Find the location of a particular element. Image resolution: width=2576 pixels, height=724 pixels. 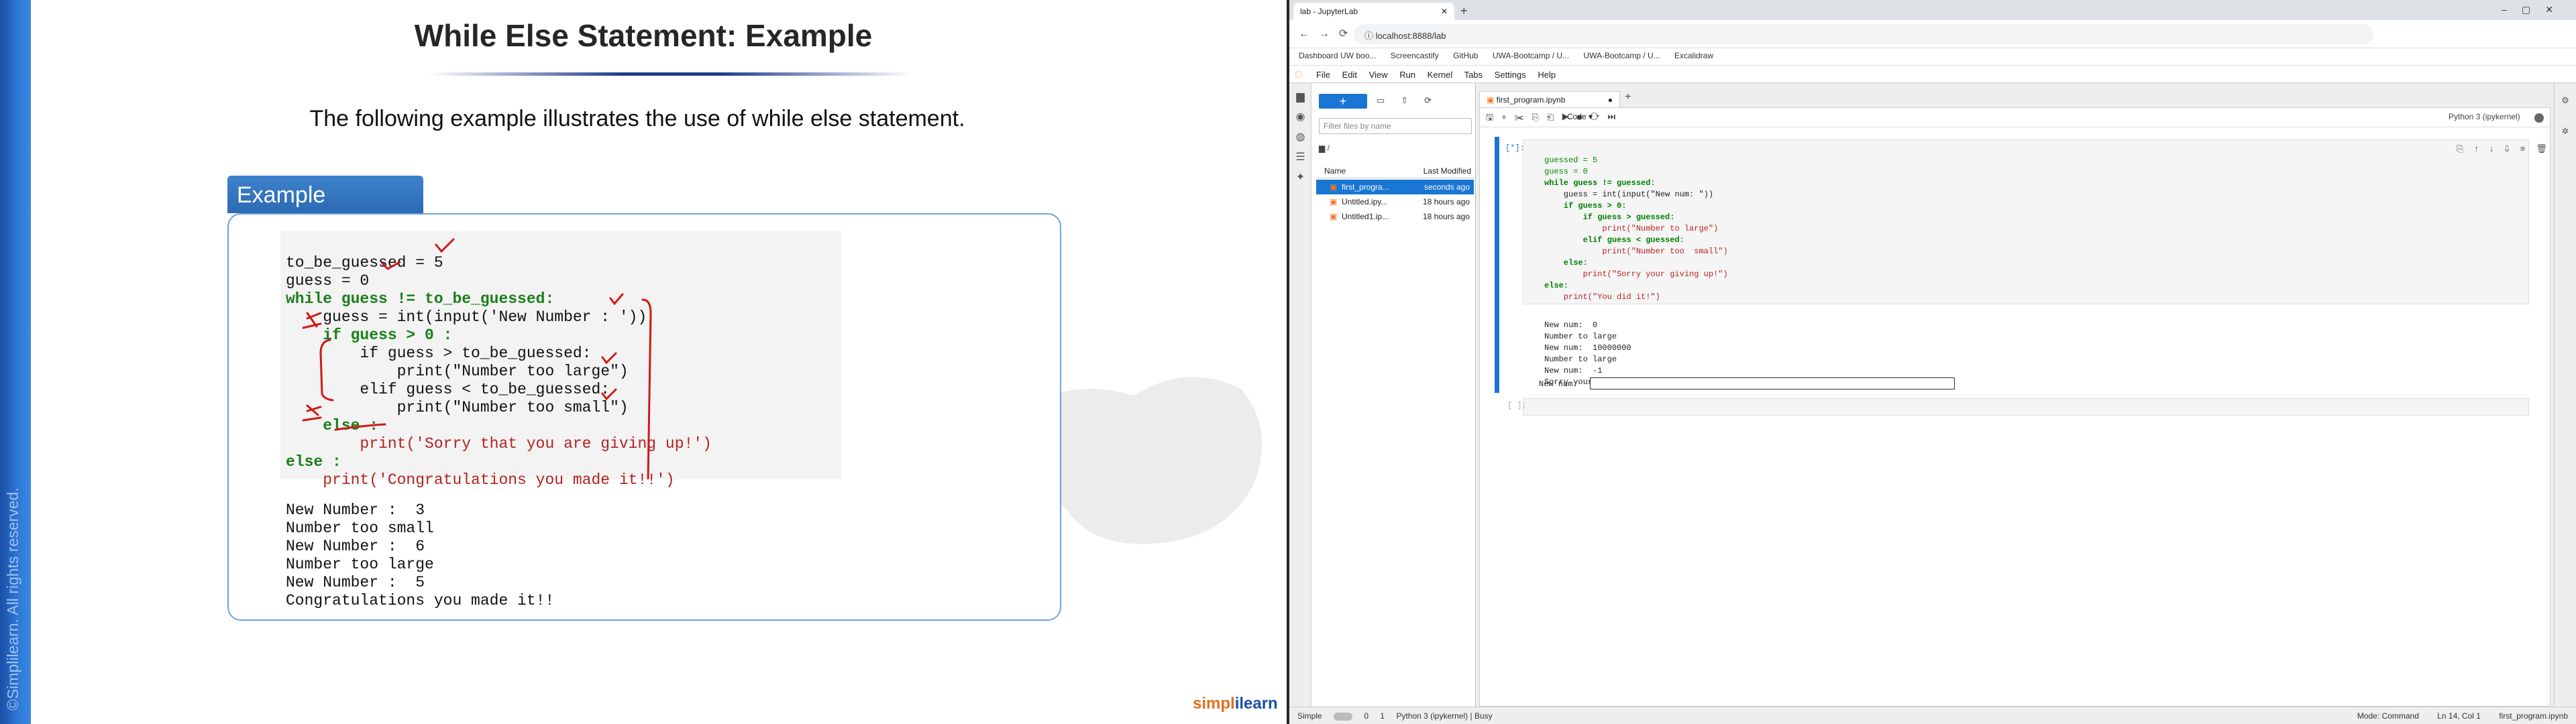

folder-icon: ▆ is located at coordinates (1300, 96).